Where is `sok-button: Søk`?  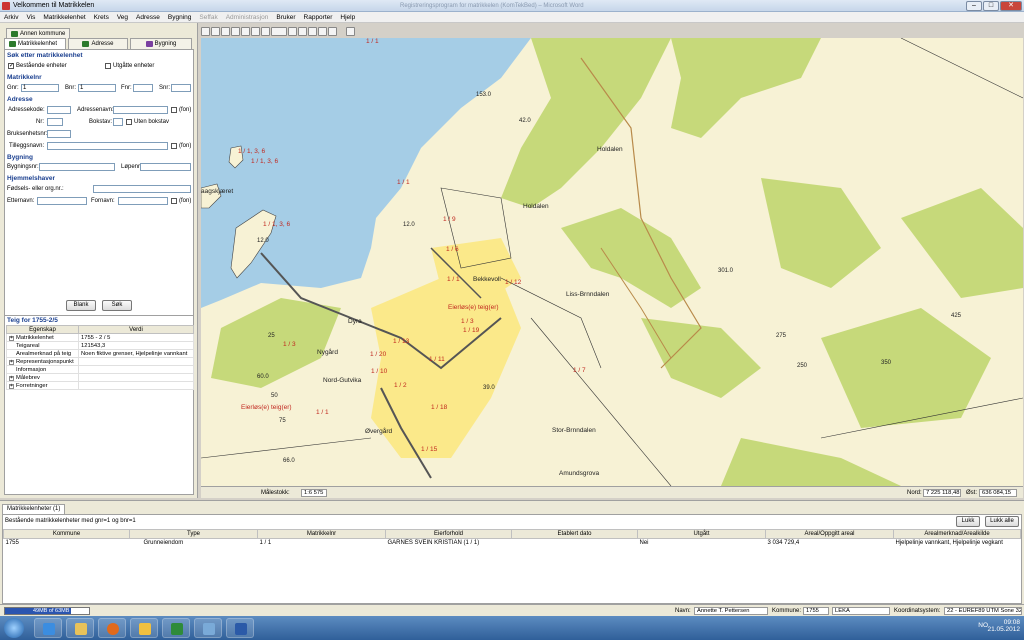 sok-button: Søk is located at coordinates (117, 305).